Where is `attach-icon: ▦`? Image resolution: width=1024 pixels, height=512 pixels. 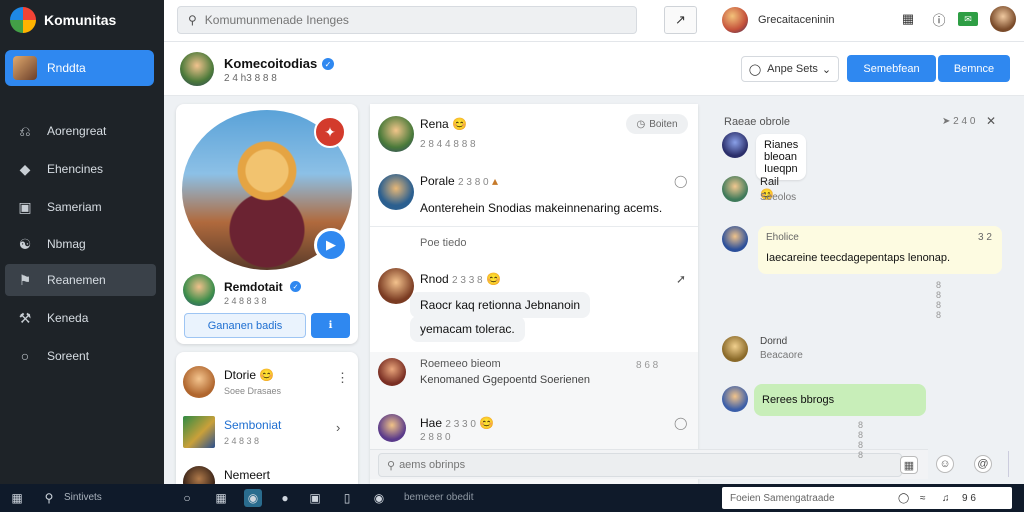
attach-icon: ▦ is located at coordinates (909, 465).